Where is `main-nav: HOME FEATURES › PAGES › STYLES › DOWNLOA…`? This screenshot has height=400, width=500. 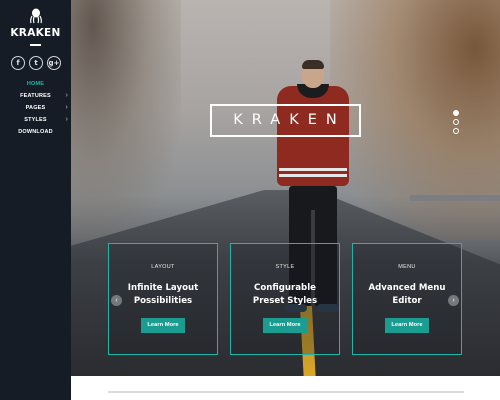 main-nav: HOME FEATURES › PAGES › STYLES › DOWNLOA… is located at coordinates (35, 108).